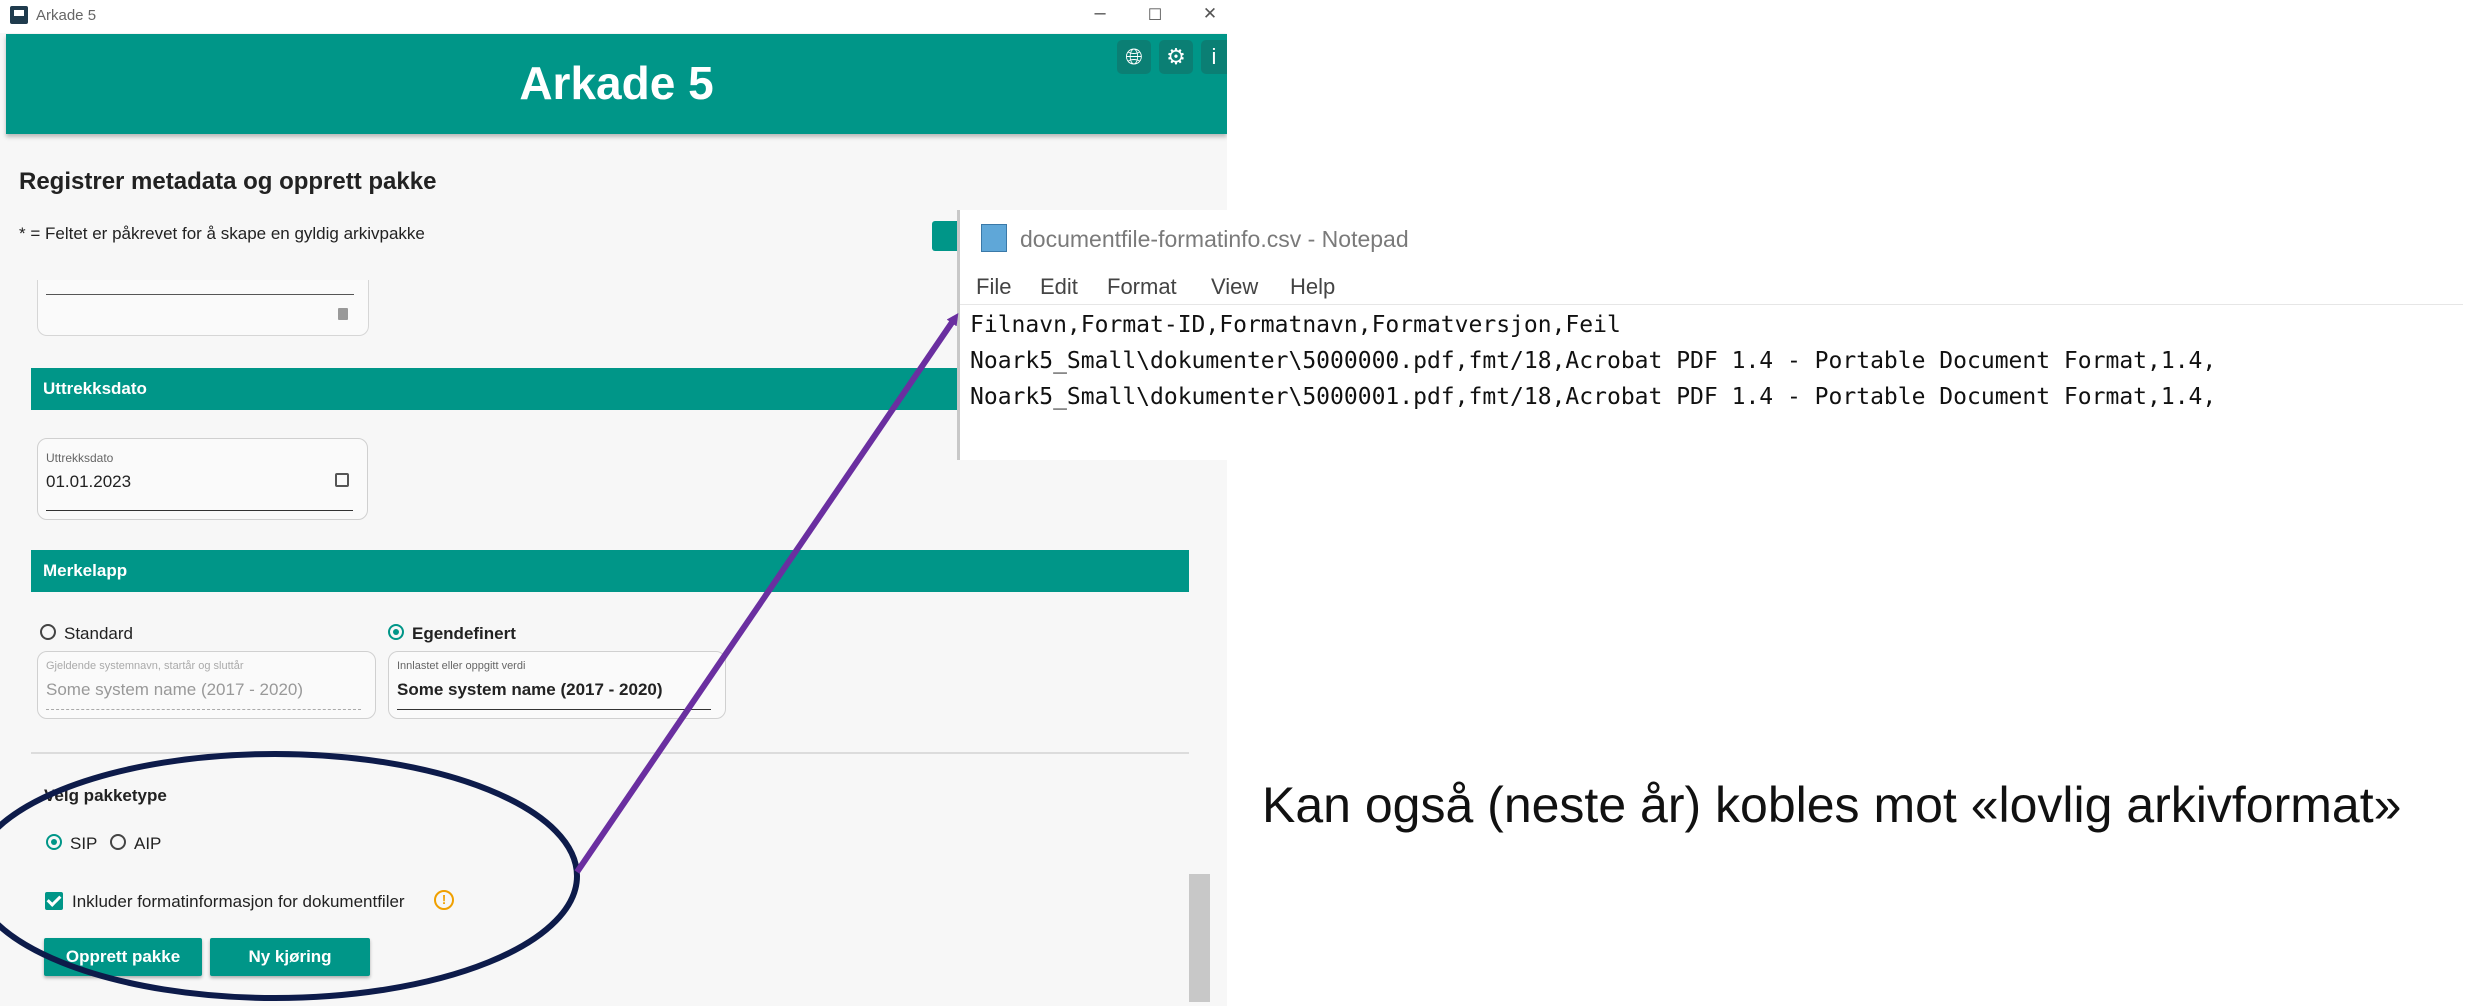 The width and height of the screenshot is (2473, 1006). What do you see at coordinates (290, 876) in the screenshot?
I see `highlight-ellipse` at bounding box center [290, 876].